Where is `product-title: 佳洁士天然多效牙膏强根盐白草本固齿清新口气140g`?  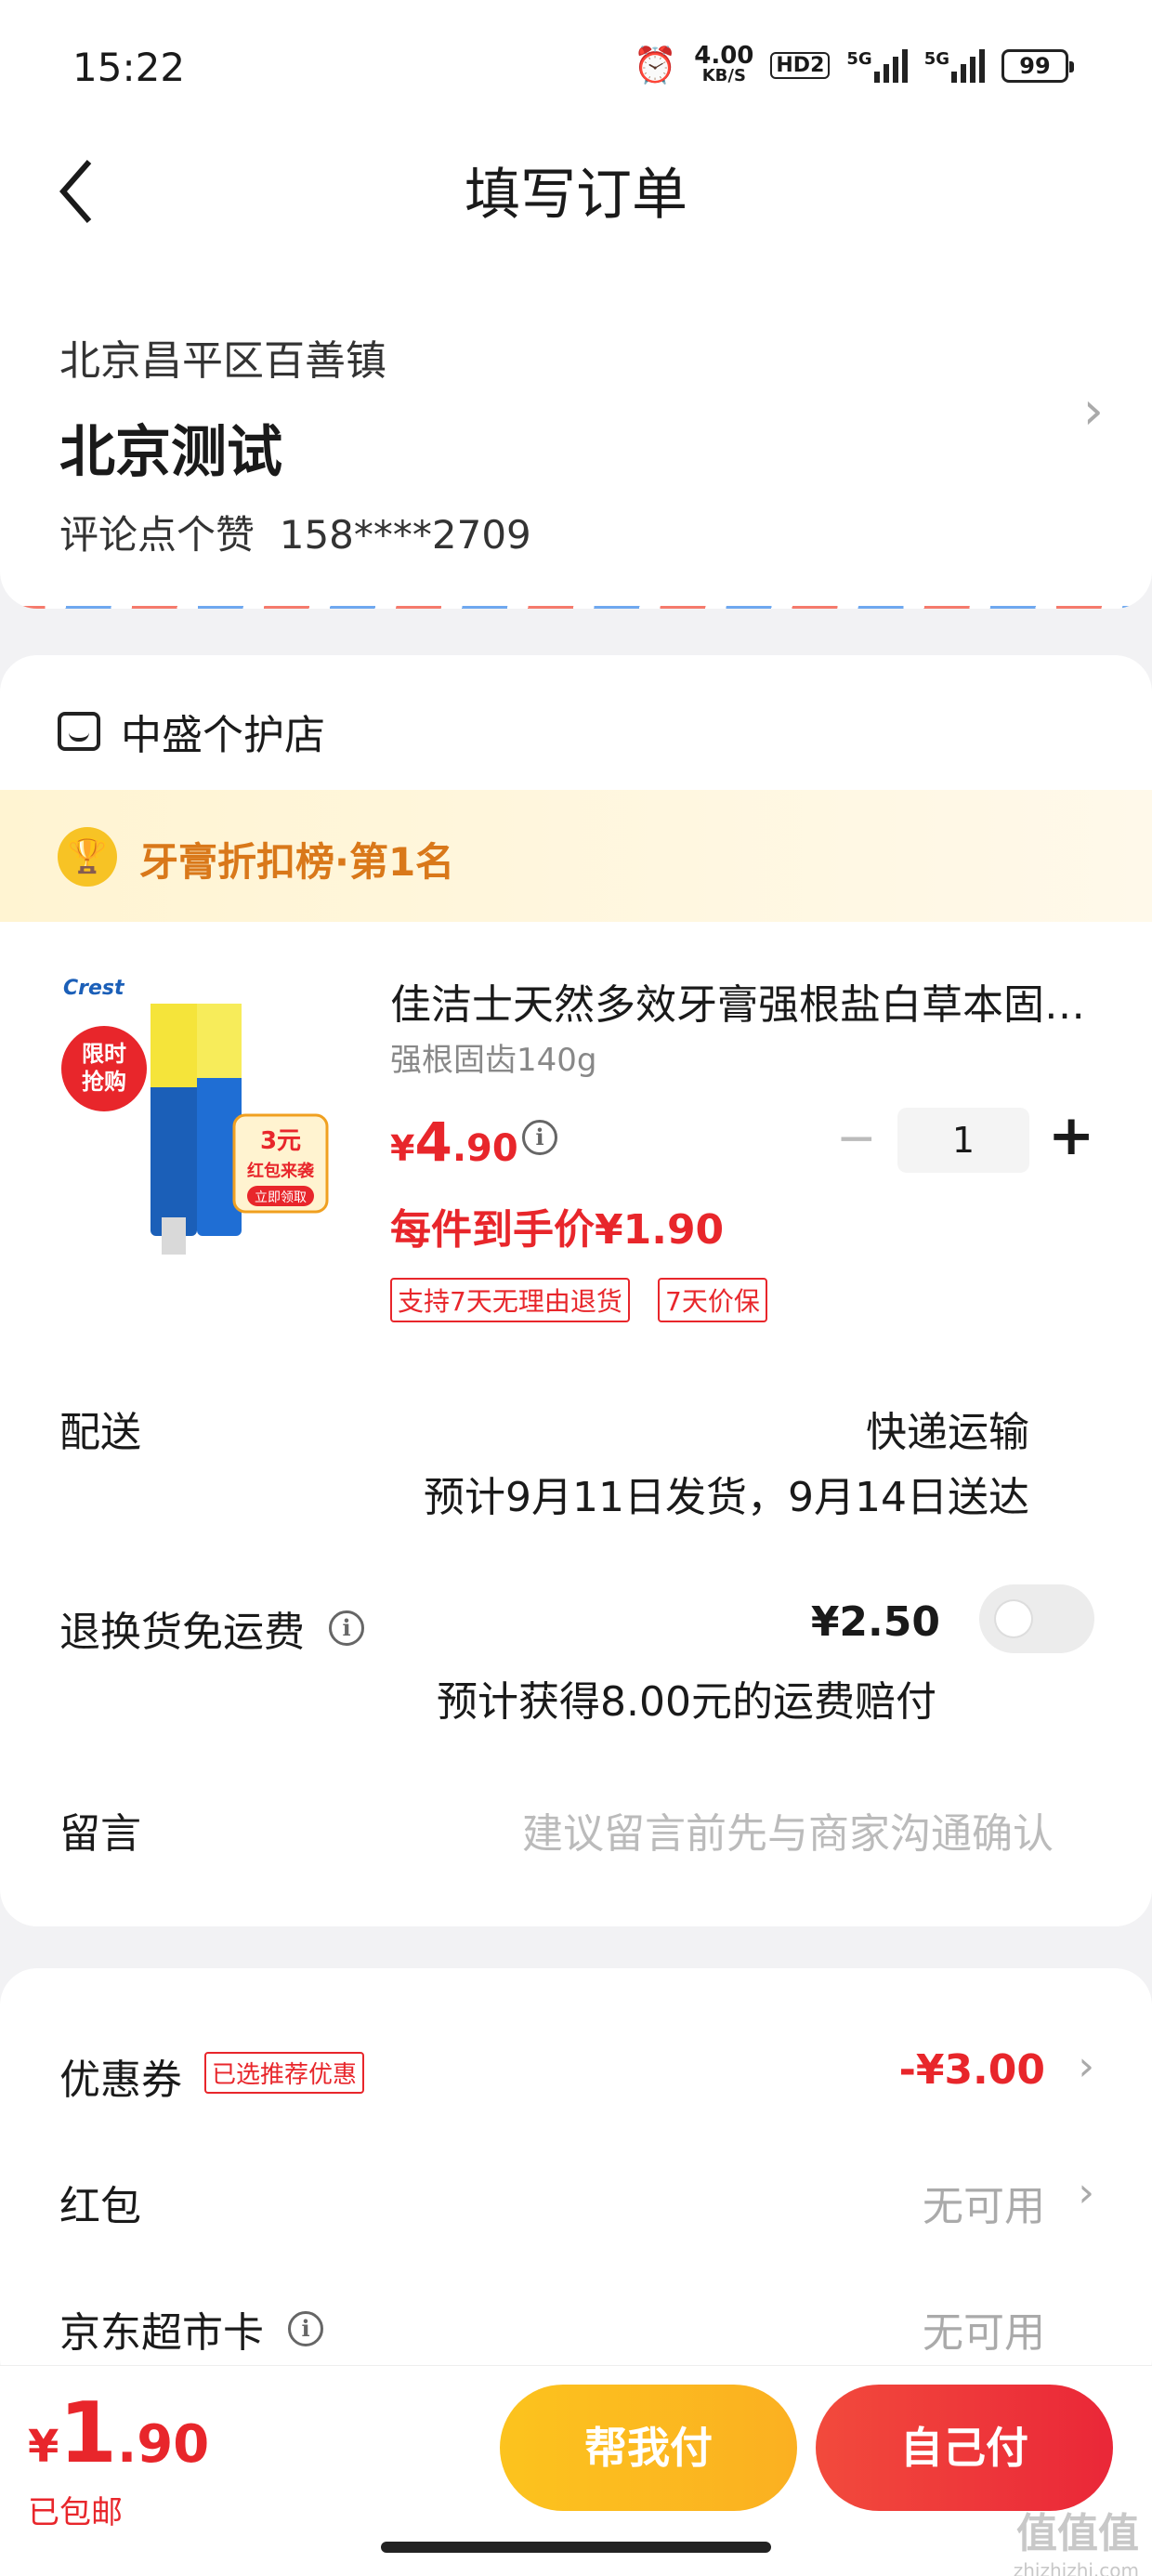
product-title: 佳洁士天然多效牙膏强根盐白草本固齿清新口气140g is located at coordinates (748, 1001).